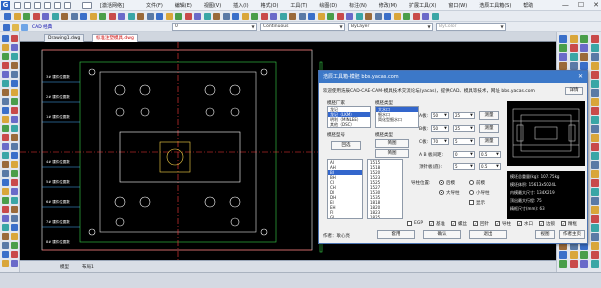  I want to click on display-checkbox, so click(471, 202).